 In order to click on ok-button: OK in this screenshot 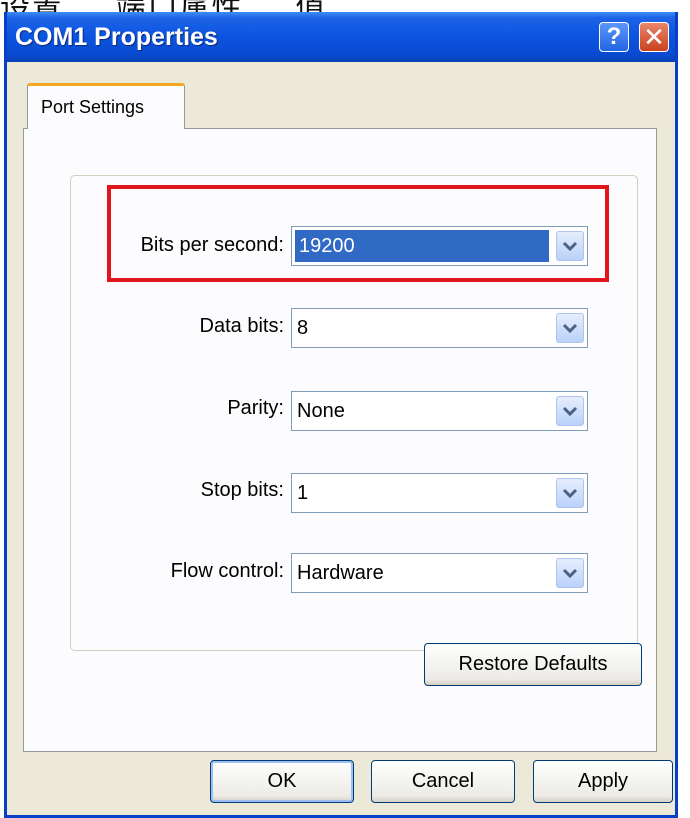, I will do `click(282, 781)`.